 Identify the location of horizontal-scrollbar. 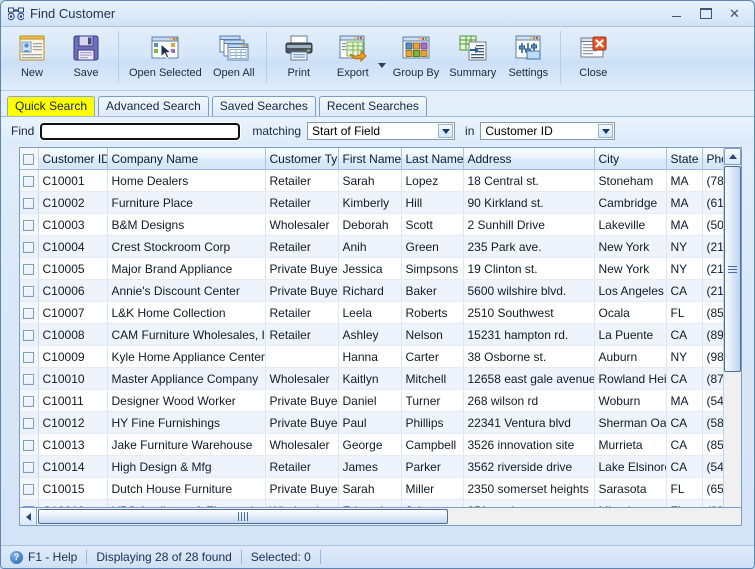
(380, 516).